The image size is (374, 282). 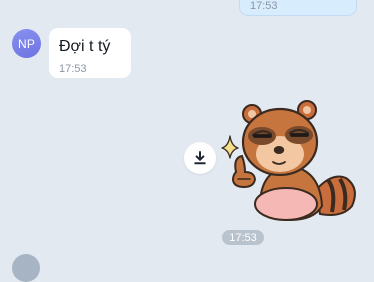 I want to click on raccoon-tail, so click(x=335, y=195).